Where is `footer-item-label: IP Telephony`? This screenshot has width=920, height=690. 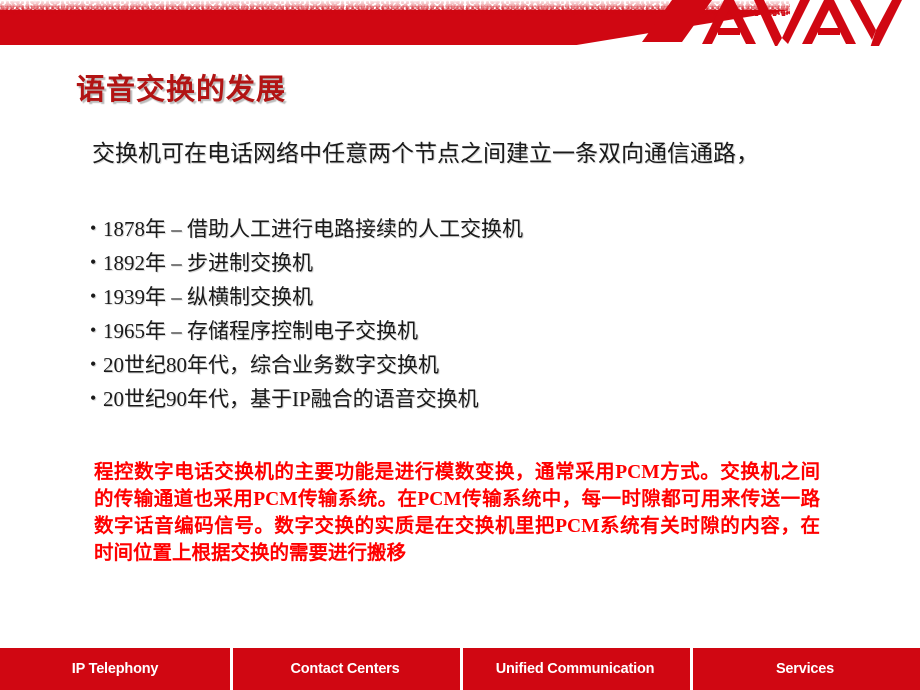 footer-item-label: IP Telephony is located at coordinates (115, 669).